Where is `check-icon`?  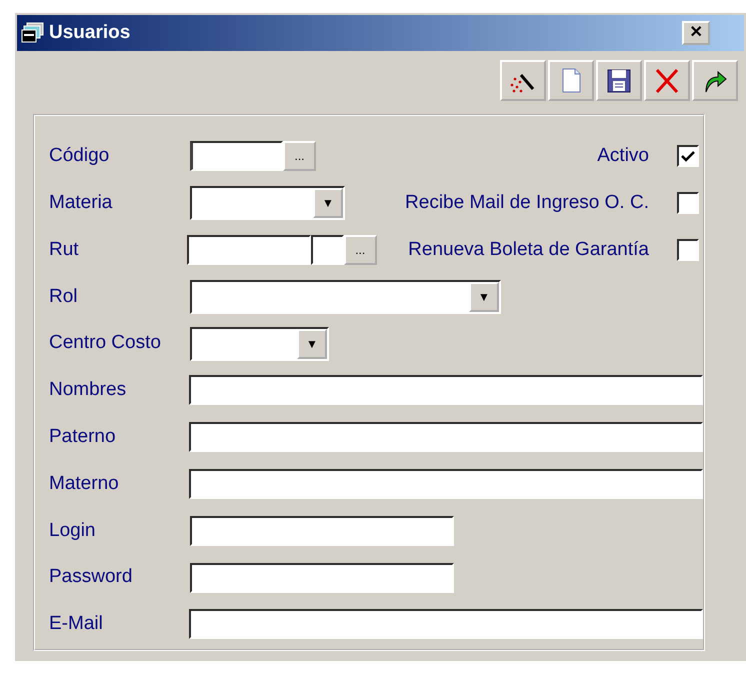 check-icon is located at coordinates (688, 156).